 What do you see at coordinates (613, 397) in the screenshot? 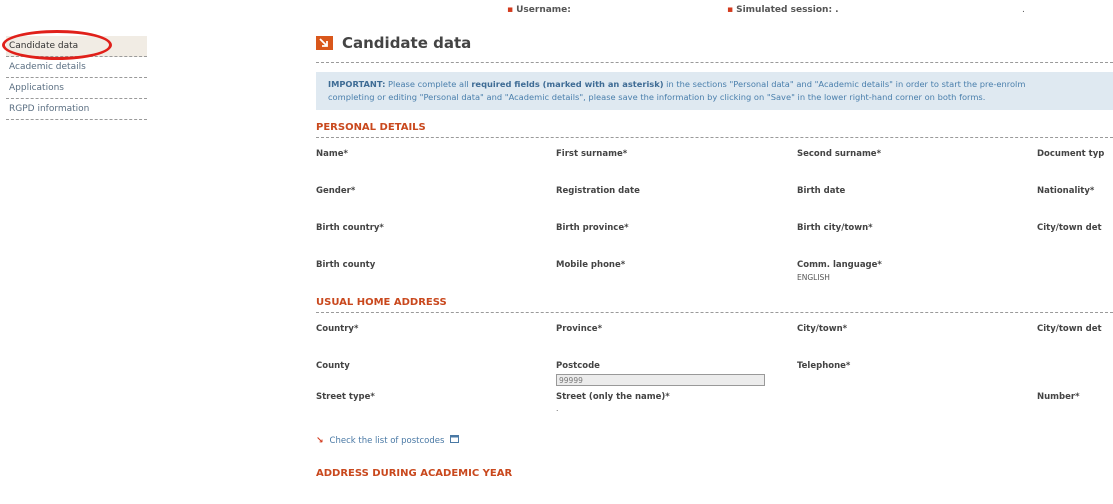
I see `street-name-label: Street (only the name)*` at bounding box center [613, 397].